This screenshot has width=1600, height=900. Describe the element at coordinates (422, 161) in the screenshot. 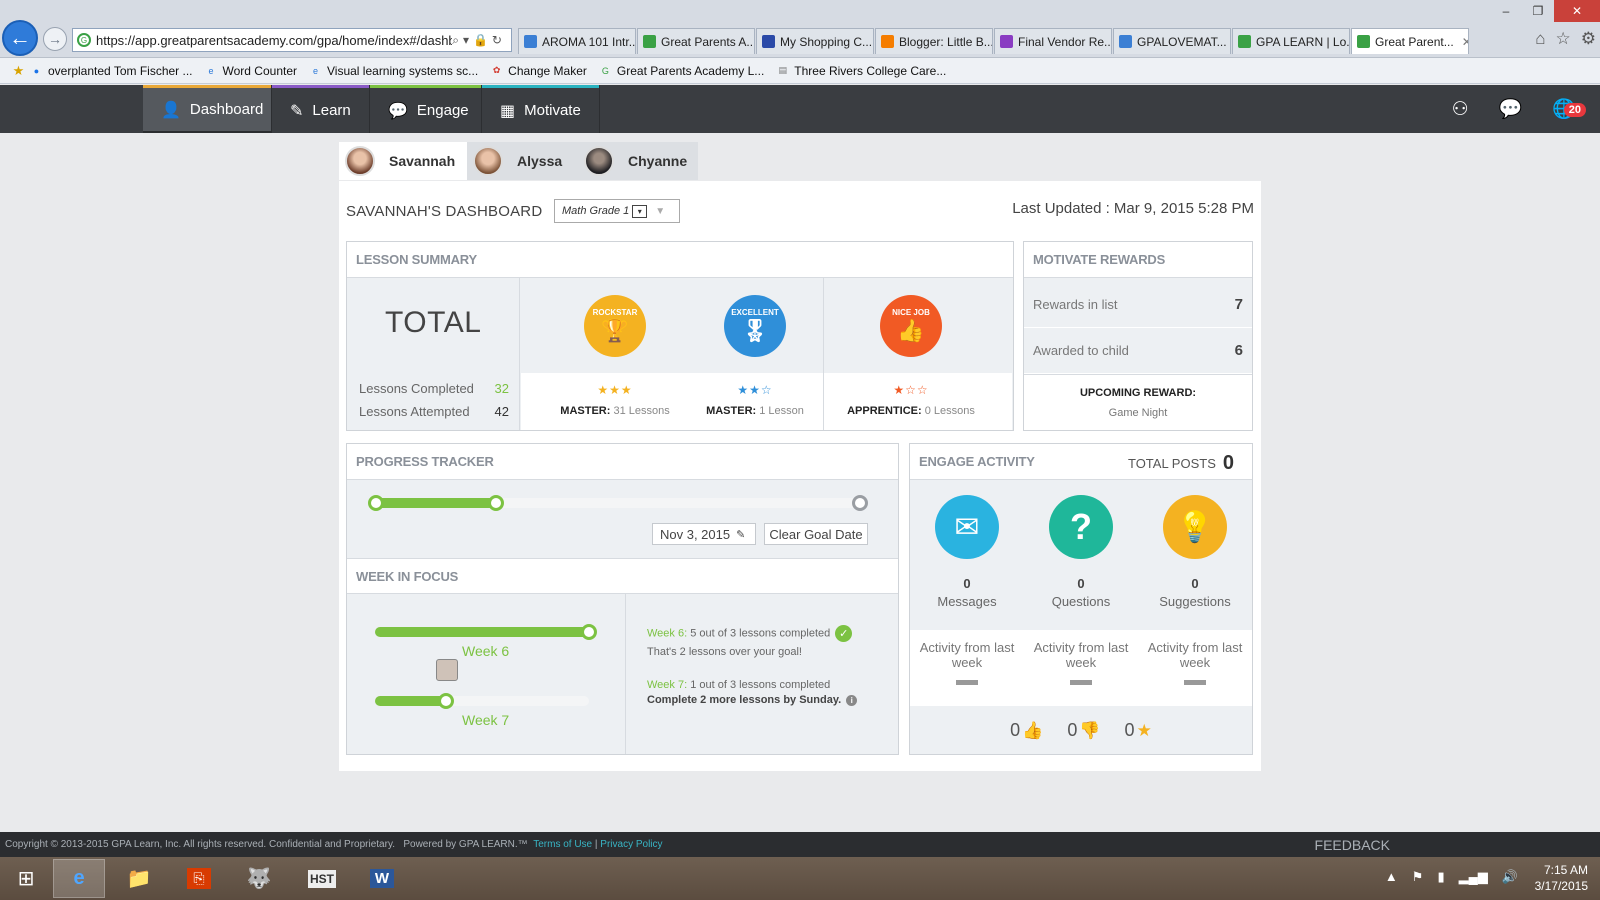

I see `child-name: Savannah` at that location.